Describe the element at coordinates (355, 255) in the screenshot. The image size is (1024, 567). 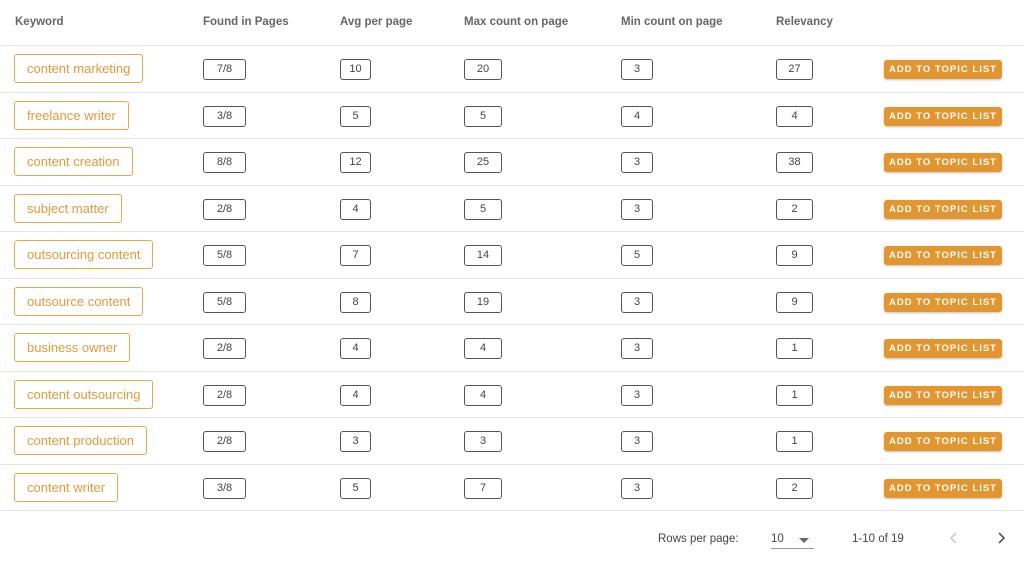
I see `avg-per-page-value: 7` at that location.